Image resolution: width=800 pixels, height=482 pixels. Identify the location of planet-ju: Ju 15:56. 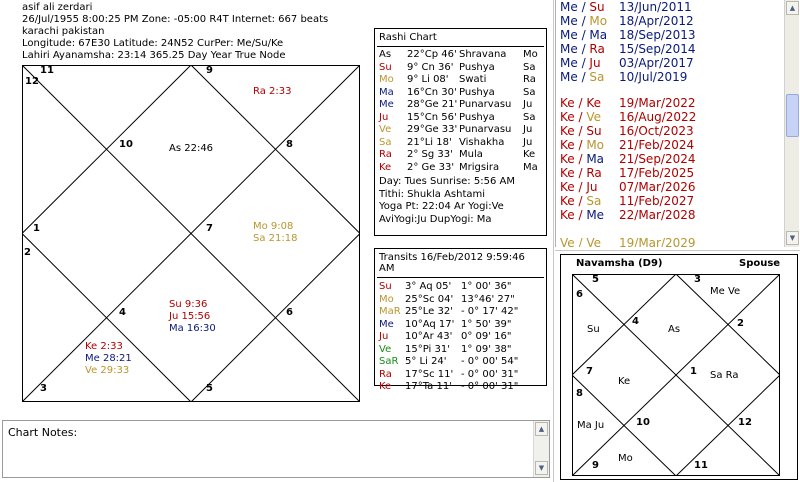
(190, 316).